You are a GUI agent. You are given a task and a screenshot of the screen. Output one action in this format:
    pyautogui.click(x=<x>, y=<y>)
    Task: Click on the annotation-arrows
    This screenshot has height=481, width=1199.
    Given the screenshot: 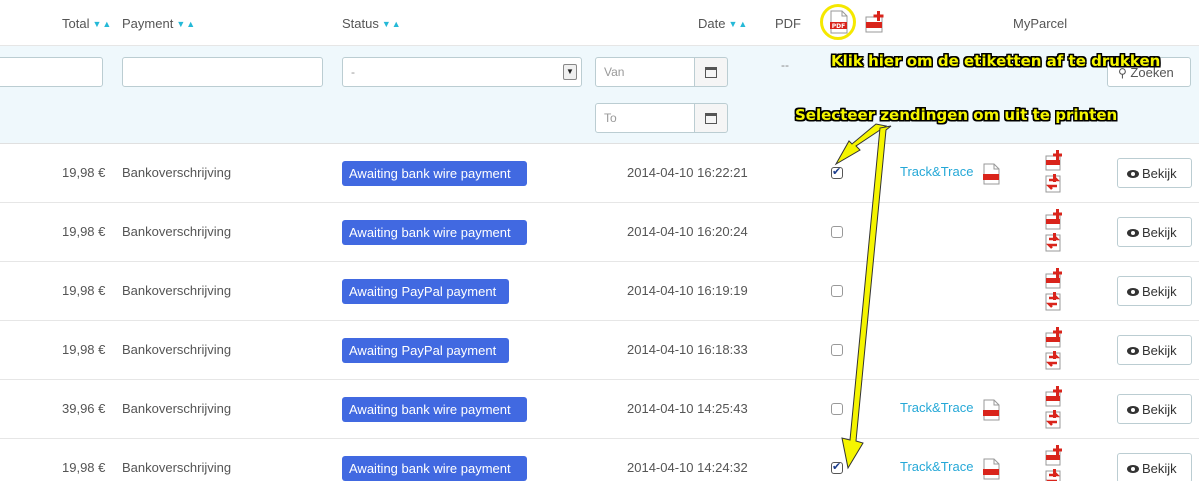 What is the action you would take?
    pyautogui.click(x=863, y=296)
    